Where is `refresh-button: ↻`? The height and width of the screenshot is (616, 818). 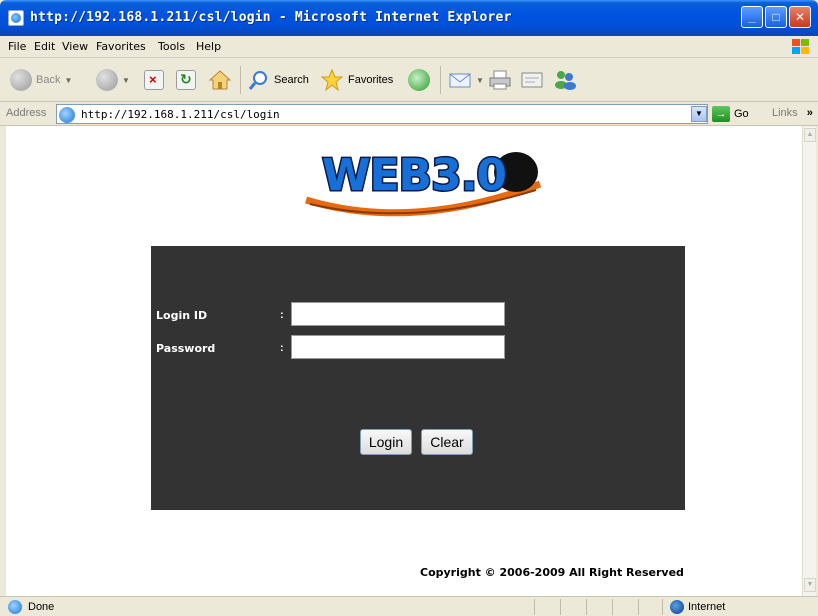
refresh-button: ↻ is located at coordinates (186, 80).